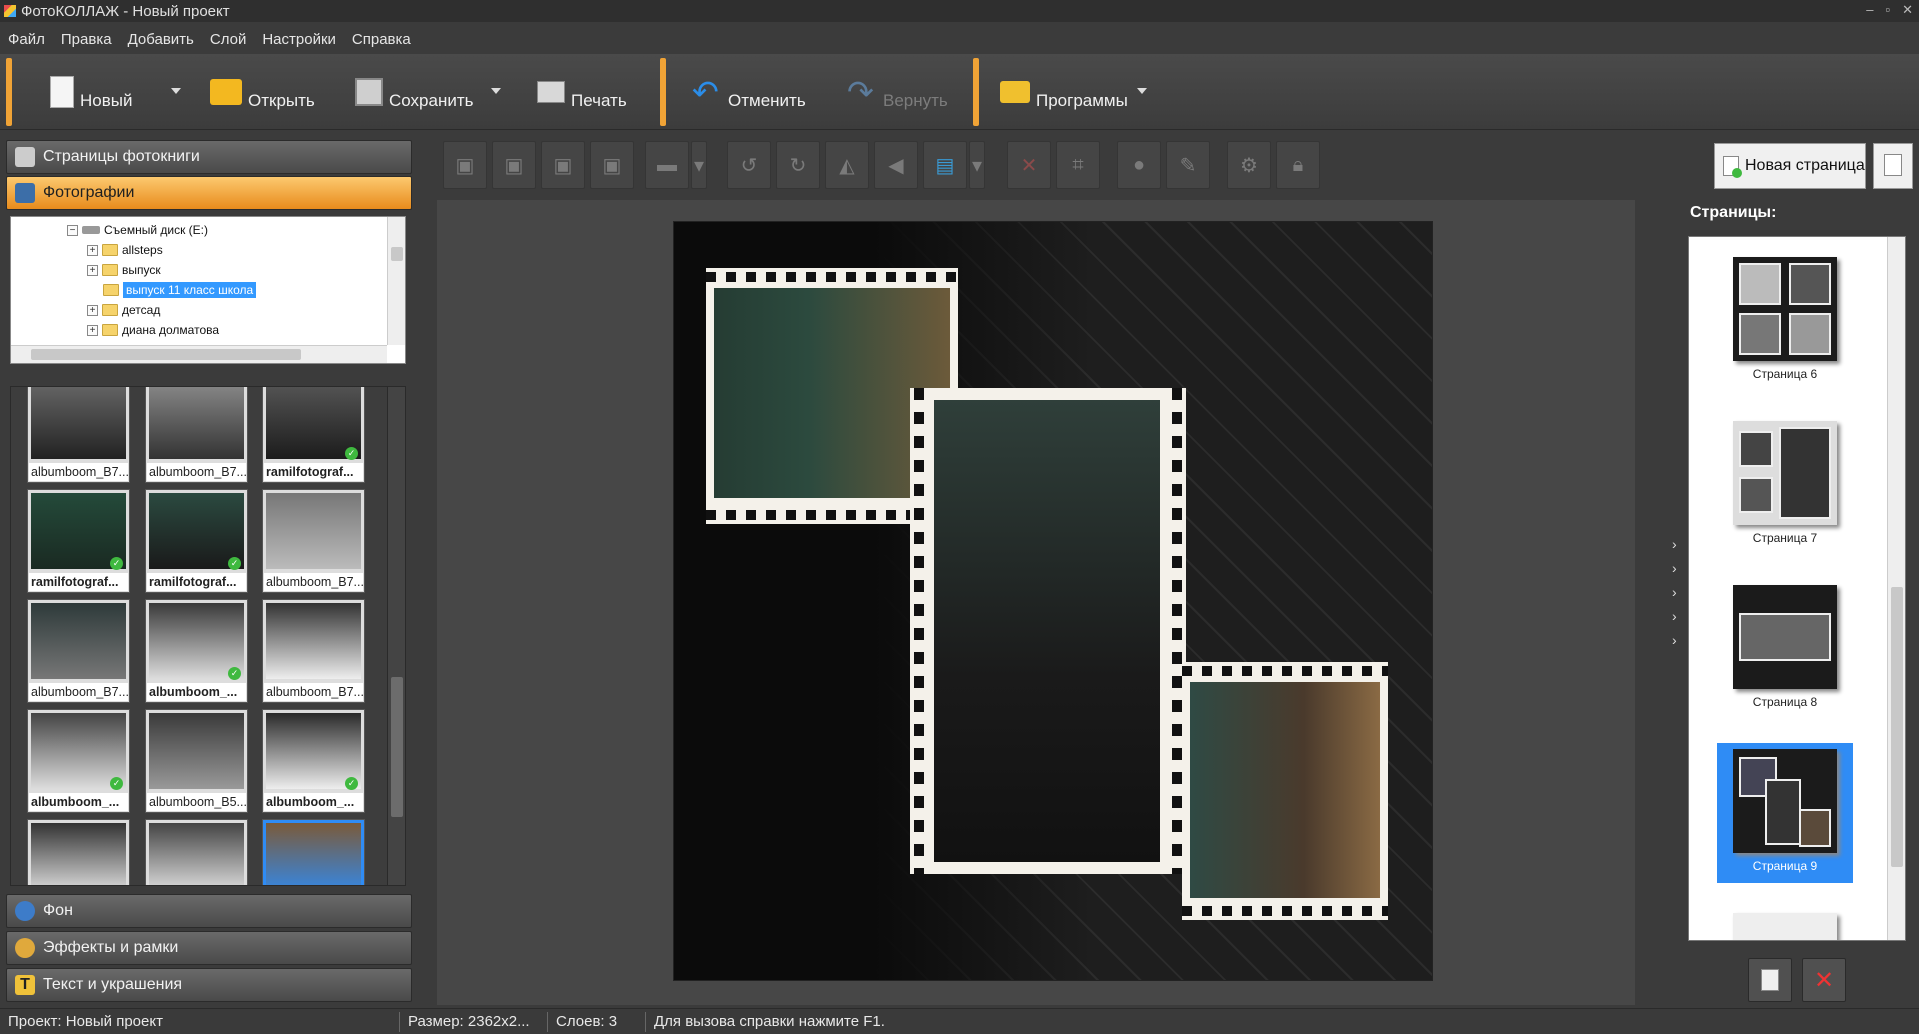  Describe the element at coordinates (1139, 165) in the screenshot. I see `effects-icon: ●` at that location.